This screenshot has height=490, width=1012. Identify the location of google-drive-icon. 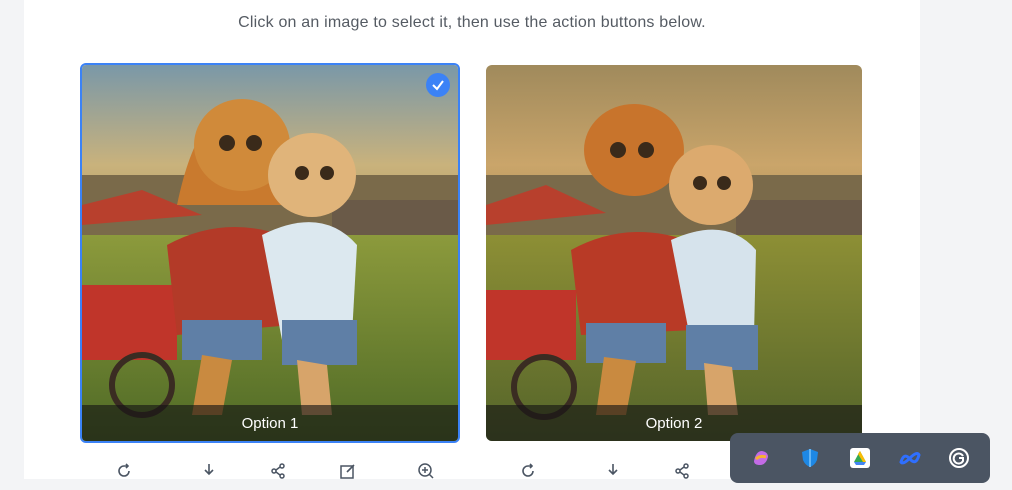
(860, 458).